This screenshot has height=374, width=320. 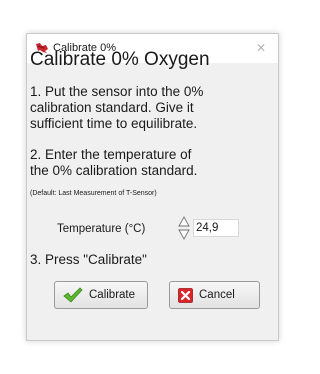 I want to click on close-button: ✕, so click(x=261, y=48).